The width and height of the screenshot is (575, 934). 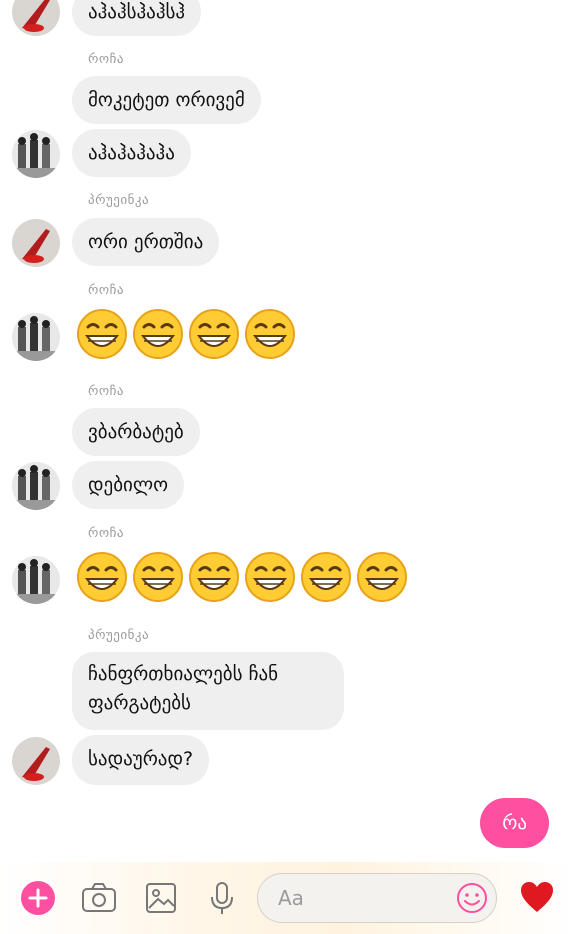 What do you see at coordinates (136, 432) in the screenshot?
I see `message-bubble: ვბარბატებ` at bounding box center [136, 432].